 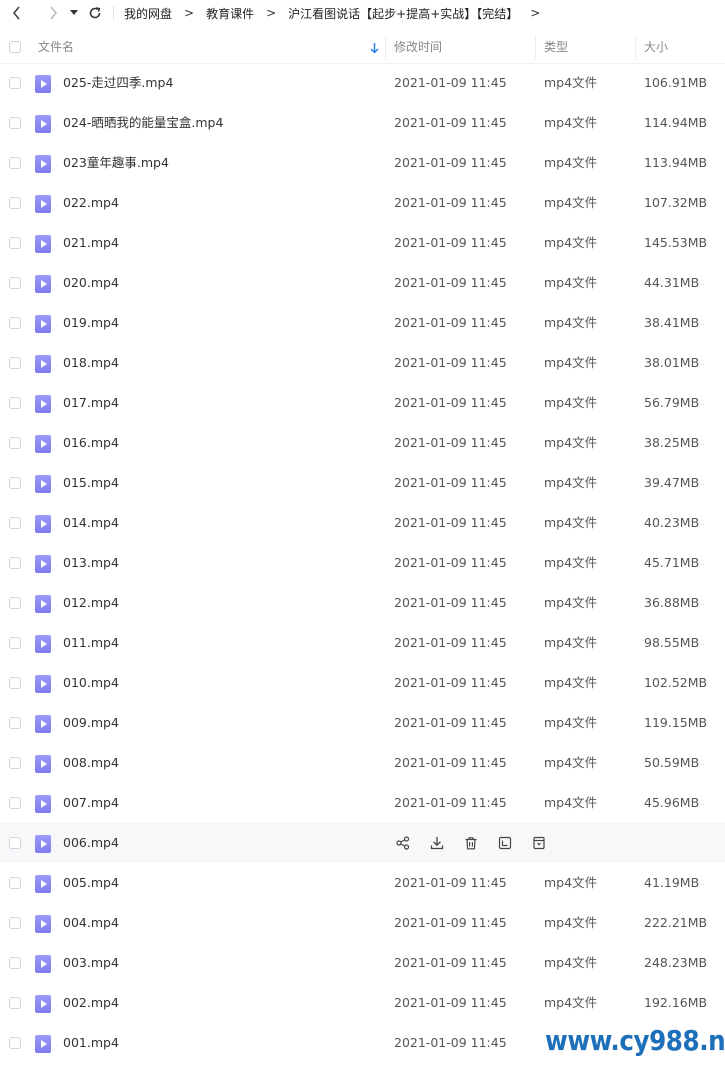 I want to click on file-name: 011.mp4, so click(x=91, y=643).